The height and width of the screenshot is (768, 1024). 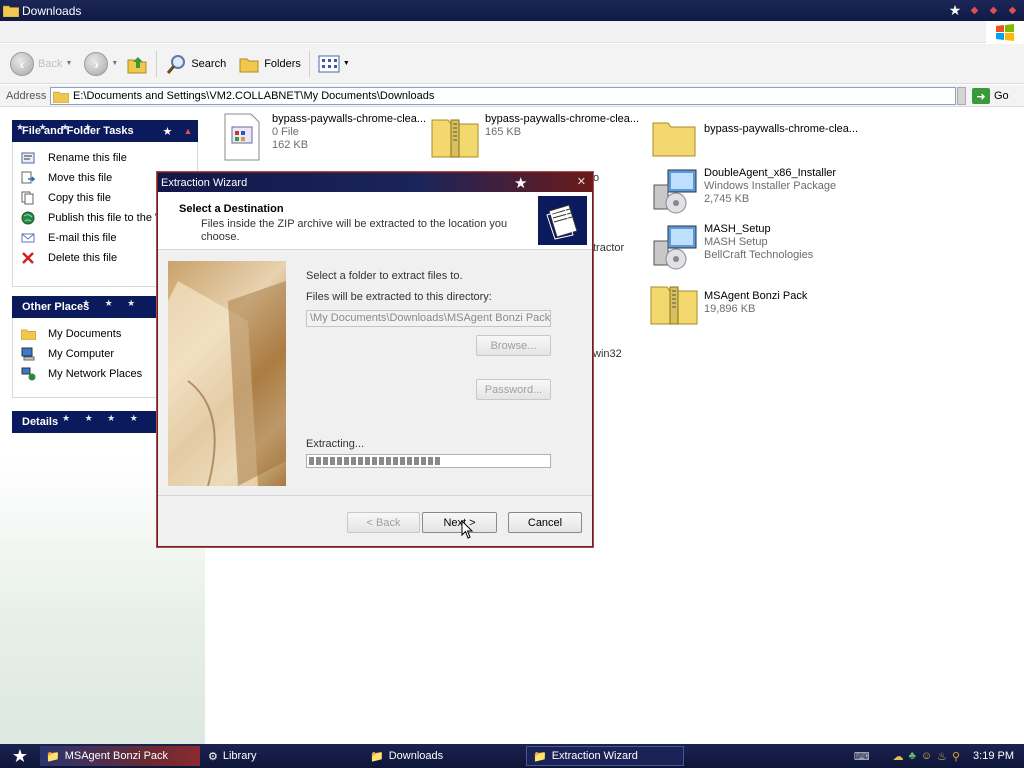 What do you see at coordinates (120, 756) in the screenshot?
I see `taskbar-item-bonzi-pack: 📁 MSAgent Bonzi Pack` at bounding box center [120, 756].